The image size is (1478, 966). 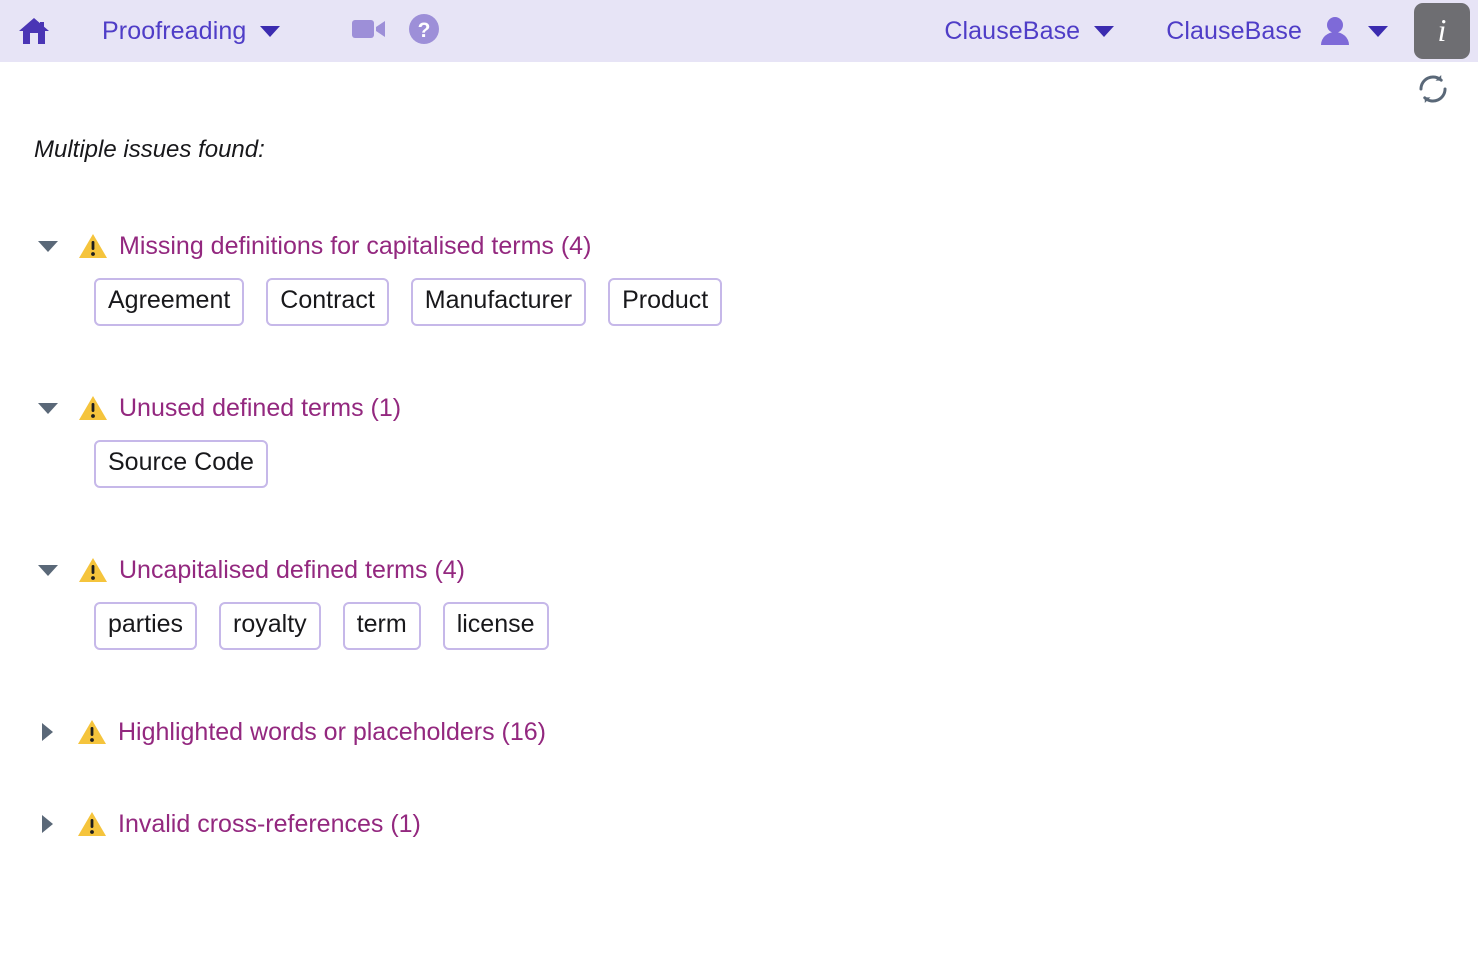 What do you see at coordinates (739, 91) in the screenshot?
I see `panel-toolbar` at bounding box center [739, 91].